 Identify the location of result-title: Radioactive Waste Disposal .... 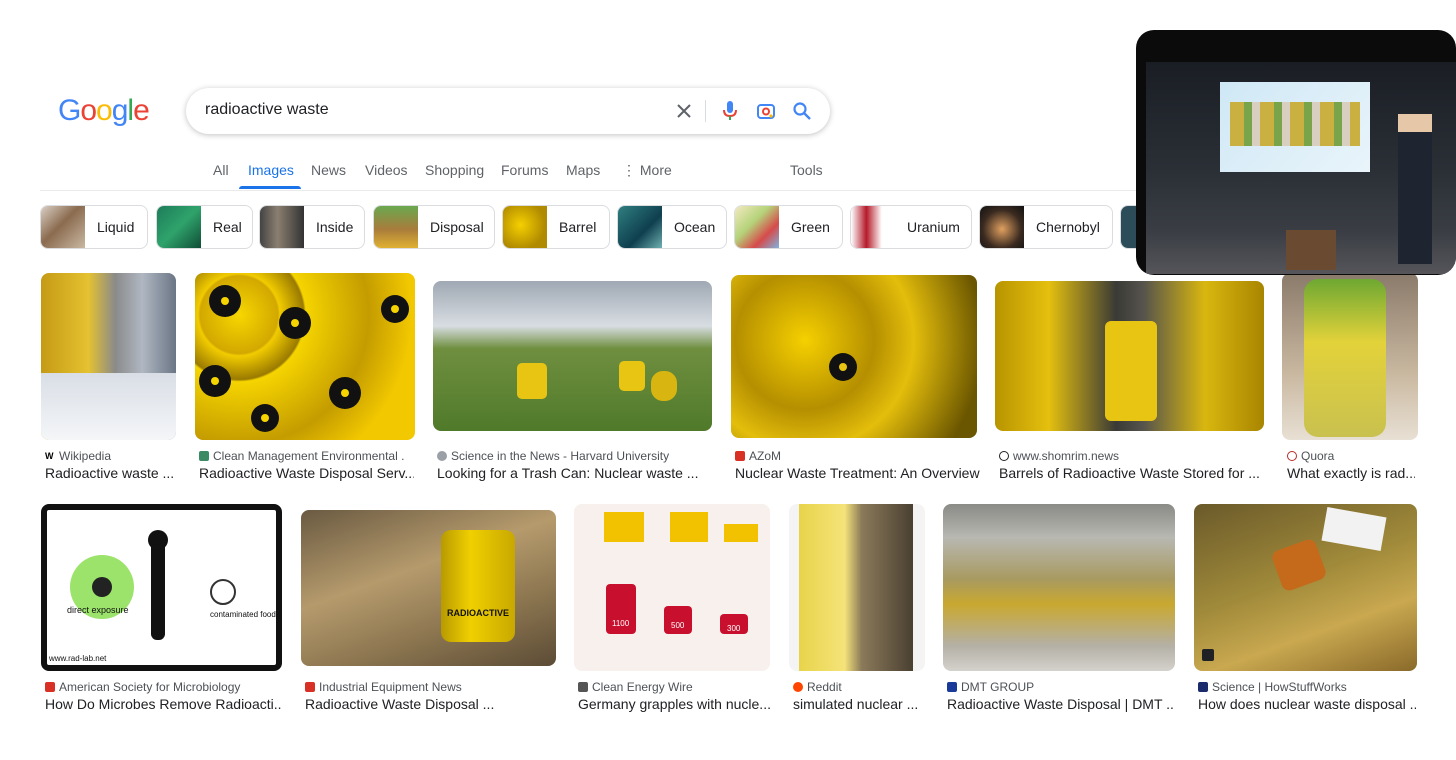
(430, 704).